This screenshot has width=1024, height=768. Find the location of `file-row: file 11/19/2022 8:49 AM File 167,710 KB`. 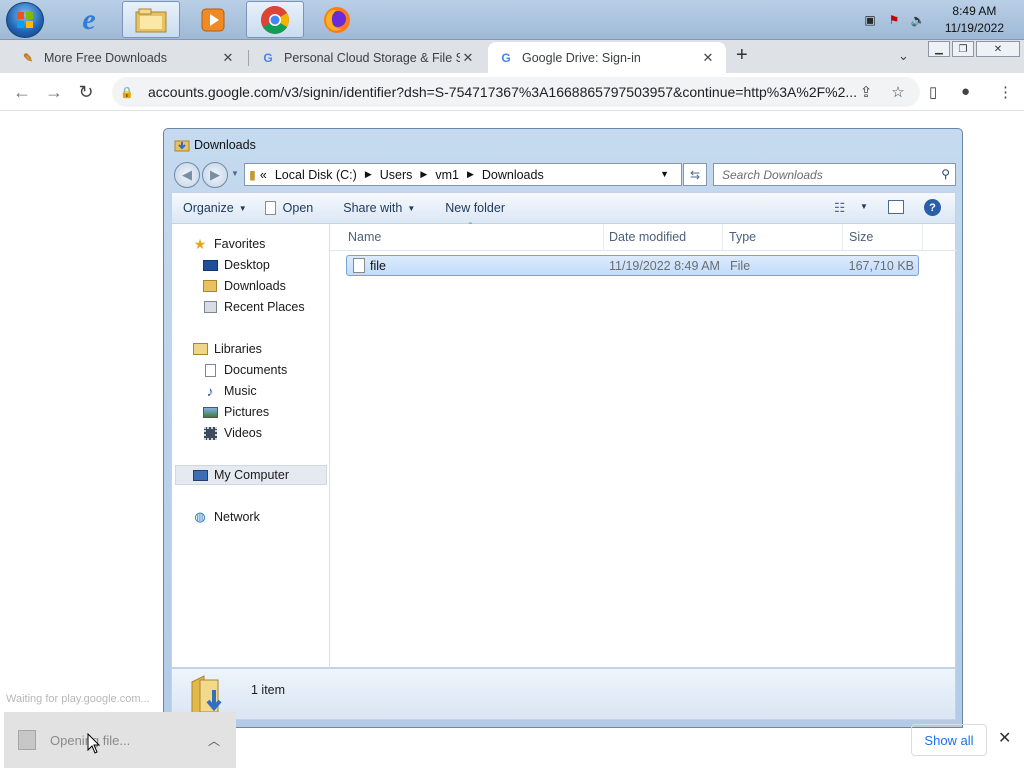

file-row: file 11/19/2022 8:49 AM File 167,710 KB is located at coordinates (632, 265).